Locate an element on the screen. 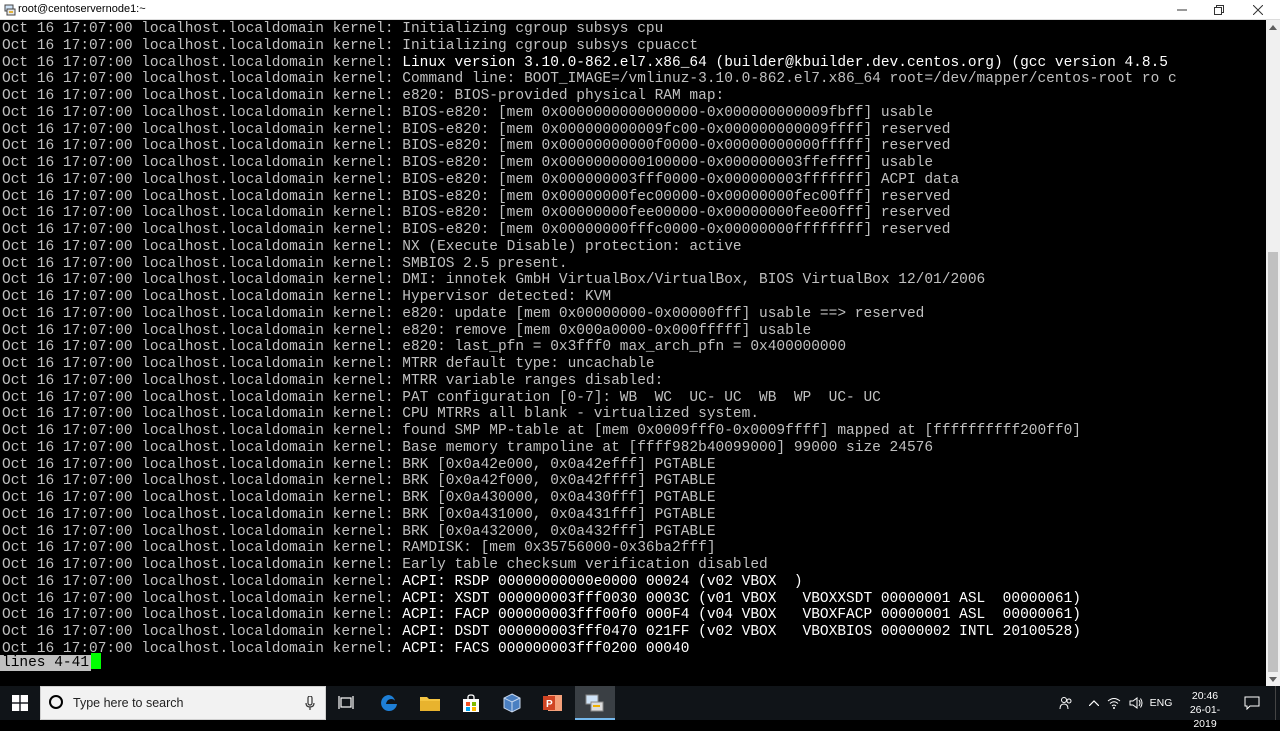  powerpoint-button: P is located at coordinates (553, 703).